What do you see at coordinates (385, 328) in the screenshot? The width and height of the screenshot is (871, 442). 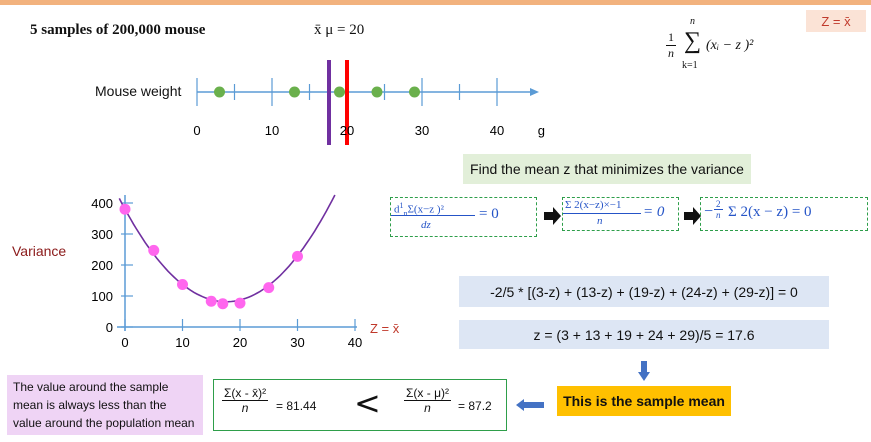 I see `x-axis-label: Z = x̄` at bounding box center [385, 328].